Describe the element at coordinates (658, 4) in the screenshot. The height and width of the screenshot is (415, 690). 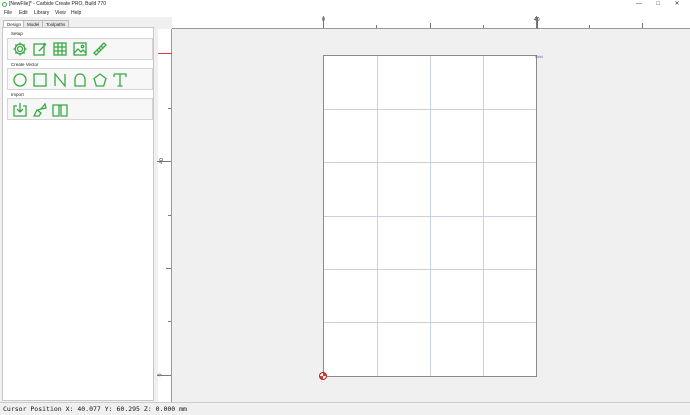
I see `maximize-button: □` at that location.